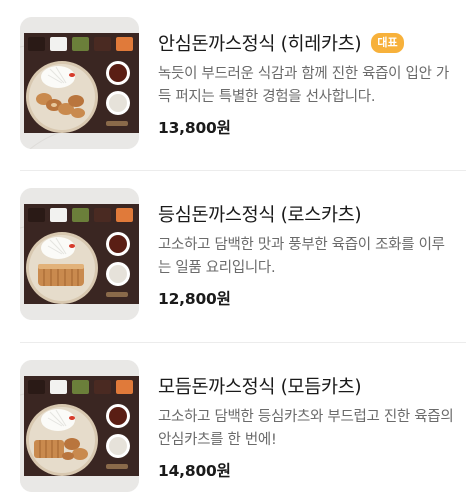  What do you see at coordinates (260, 44) in the screenshot?
I see `menu-item-title: 안심돈까스정식 (히레카츠)` at bounding box center [260, 44].